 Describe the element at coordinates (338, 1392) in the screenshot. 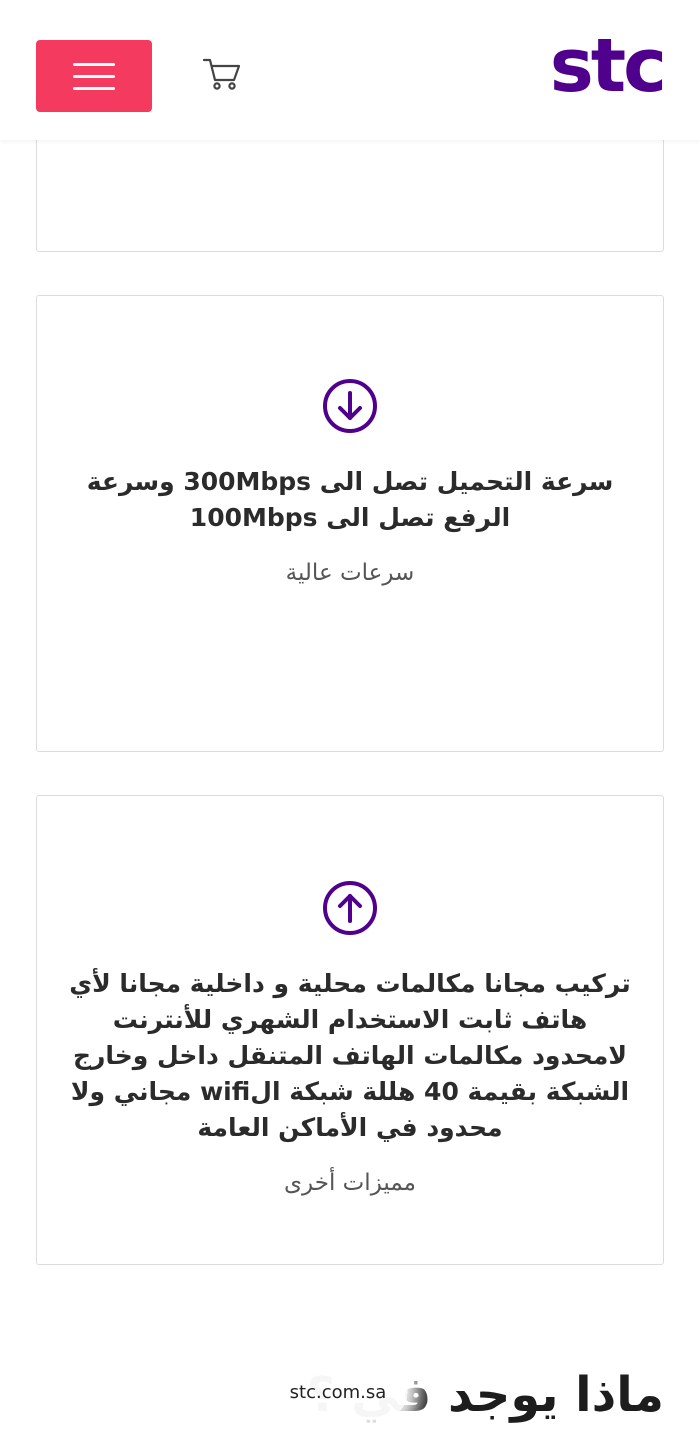

I see `domain-watermark: stc.com.sa` at that location.